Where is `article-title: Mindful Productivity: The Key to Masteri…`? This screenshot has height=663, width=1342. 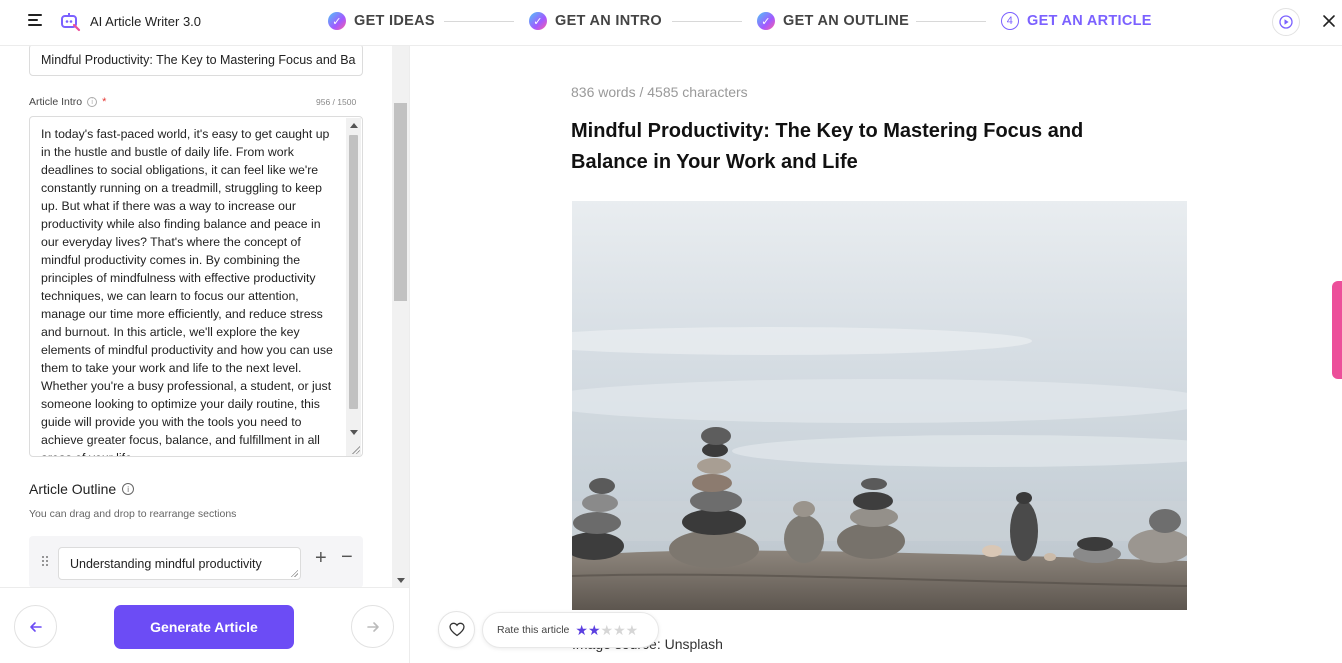
article-title: Mindful Productivity: The Key to Masteri… is located at coordinates (827, 146).